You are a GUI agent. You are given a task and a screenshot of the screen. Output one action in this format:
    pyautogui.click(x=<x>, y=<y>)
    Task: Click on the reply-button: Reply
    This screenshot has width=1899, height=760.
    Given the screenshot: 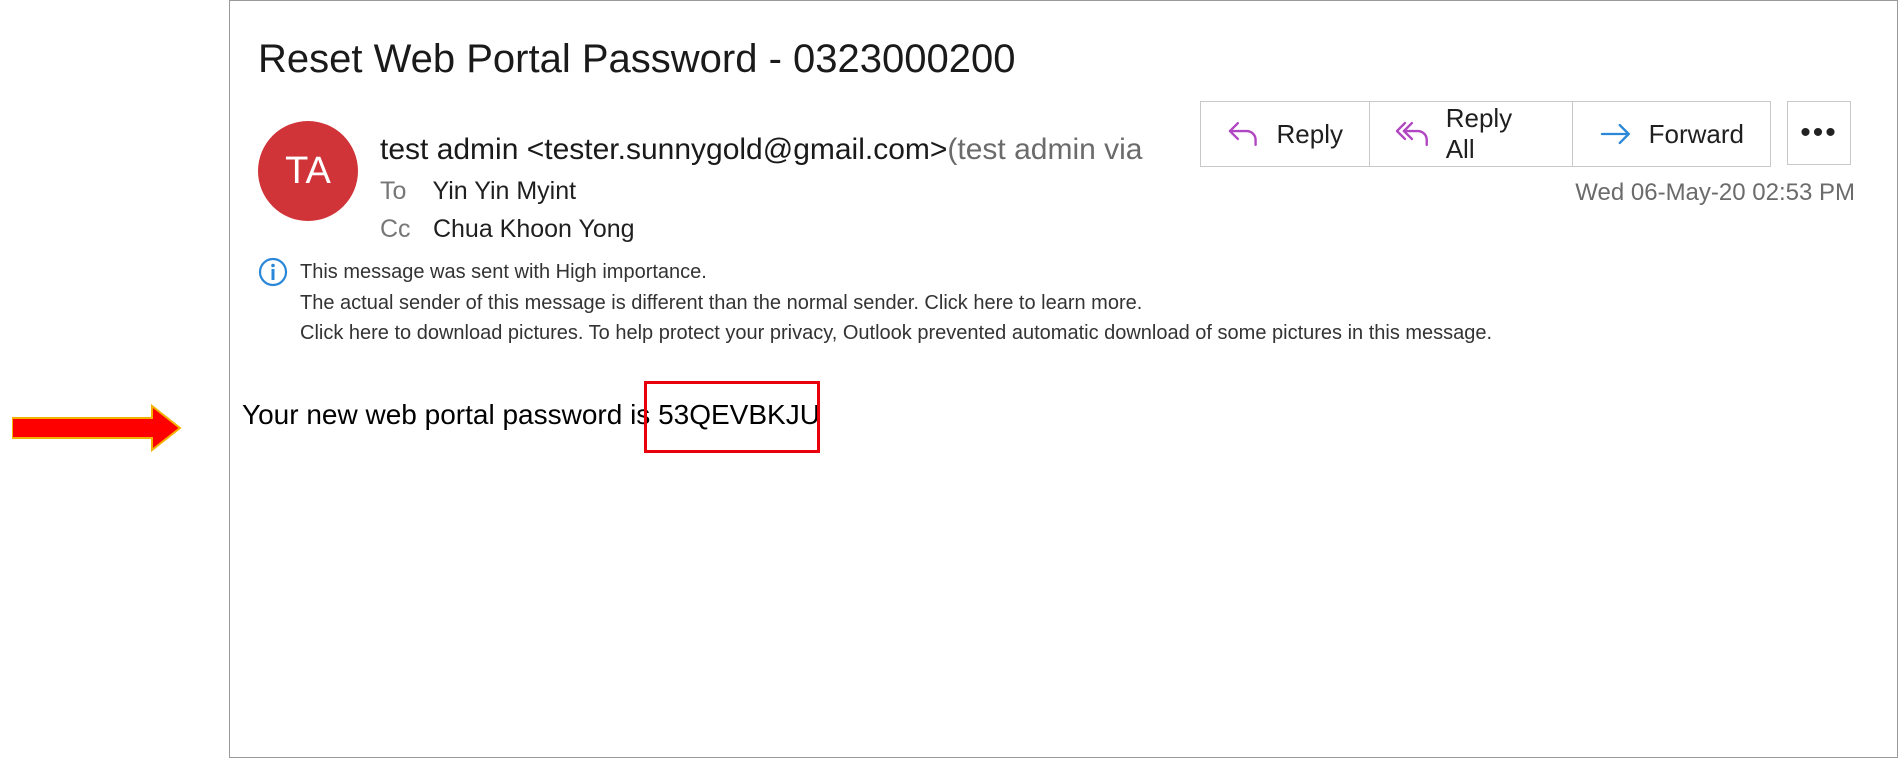 What is the action you would take?
    pyautogui.click(x=1285, y=134)
    